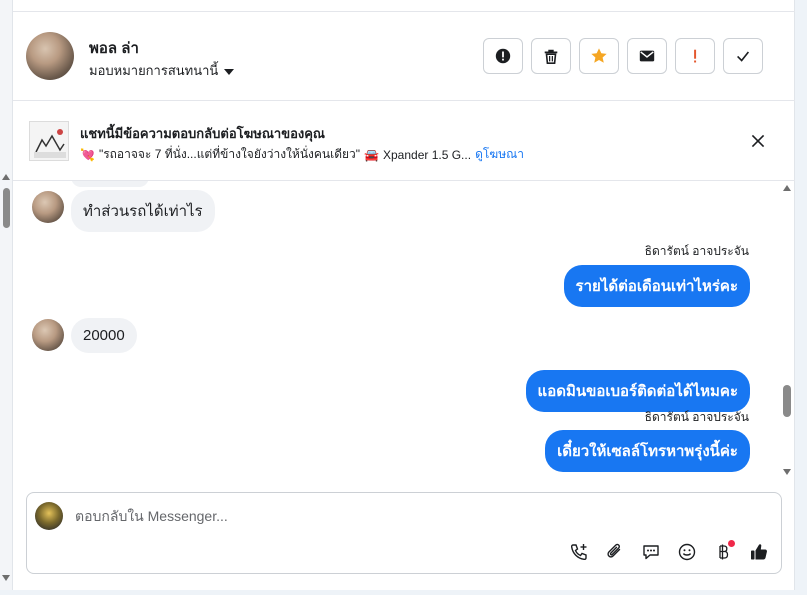 Image resolution: width=807 pixels, height=595 pixels. I want to click on star-button, so click(599, 56).